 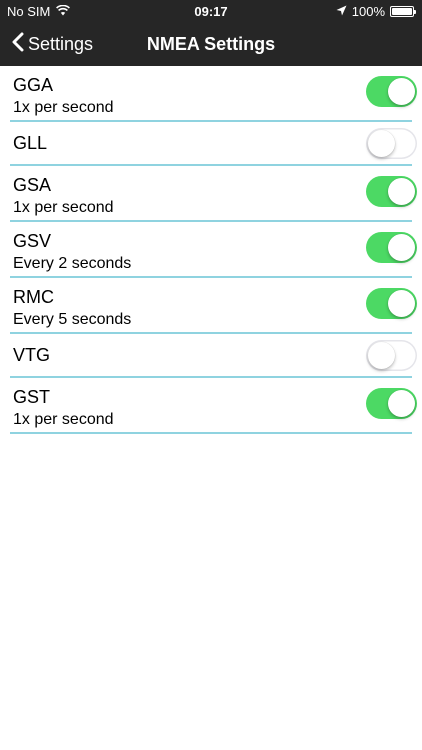 I want to click on sentence-name: VTG, so click(x=32, y=355).